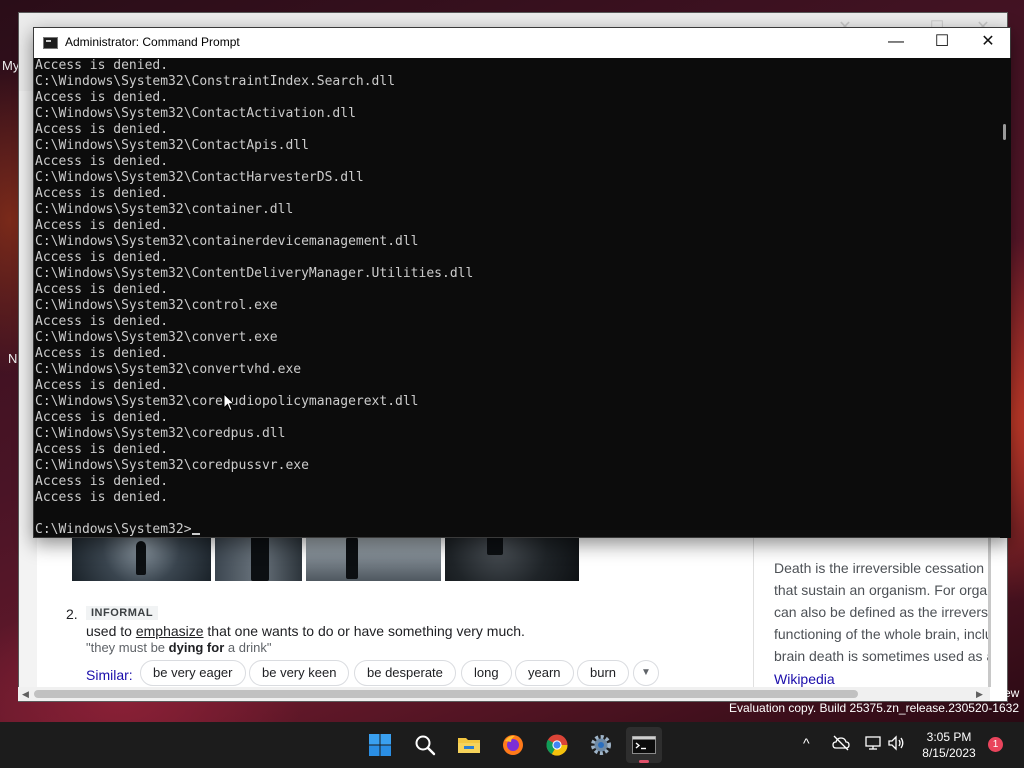 Image resolution: width=1024 pixels, height=768 pixels. What do you see at coordinates (25, 694) in the screenshot?
I see `scroll-left-icon: ◀` at bounding box center [25, 694].